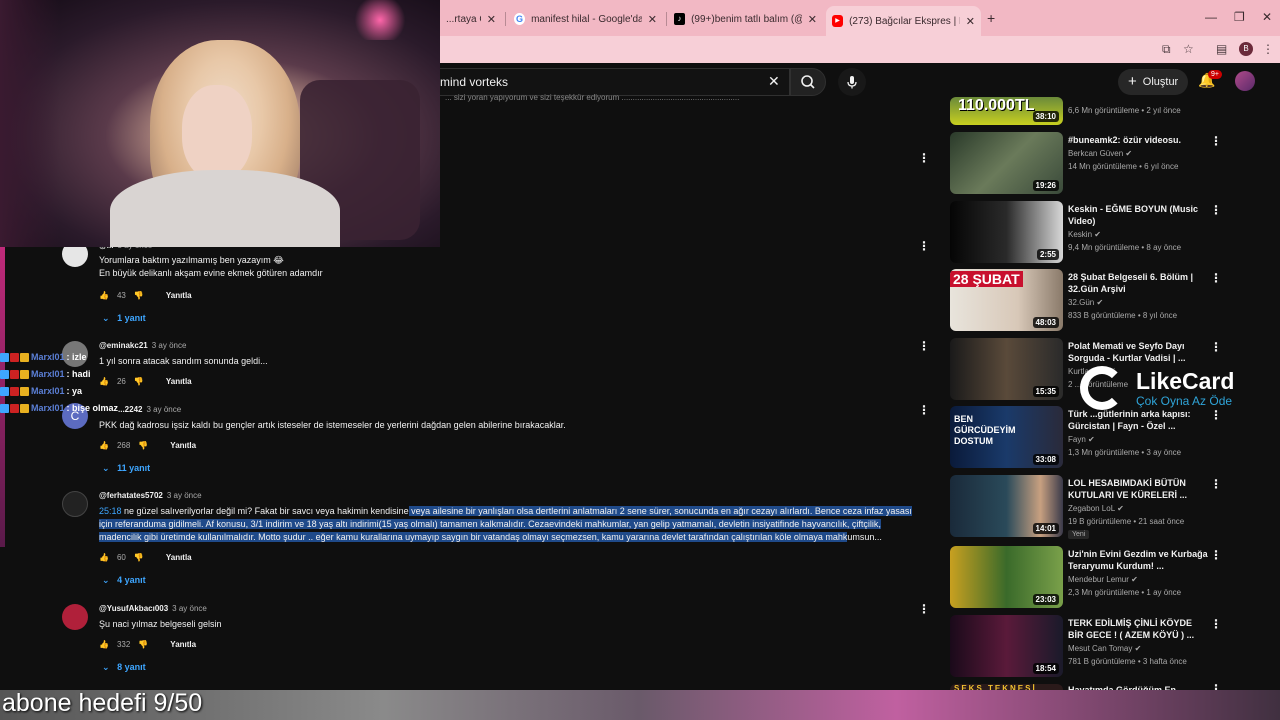  I want to click on tiktok-icon: ♪, so click(680, 19).